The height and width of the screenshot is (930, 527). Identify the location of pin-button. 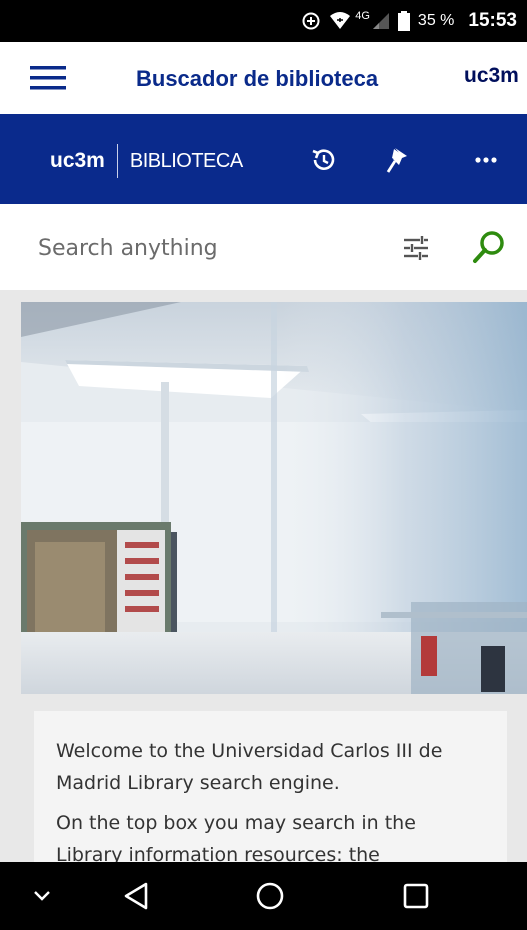
(398, 160).